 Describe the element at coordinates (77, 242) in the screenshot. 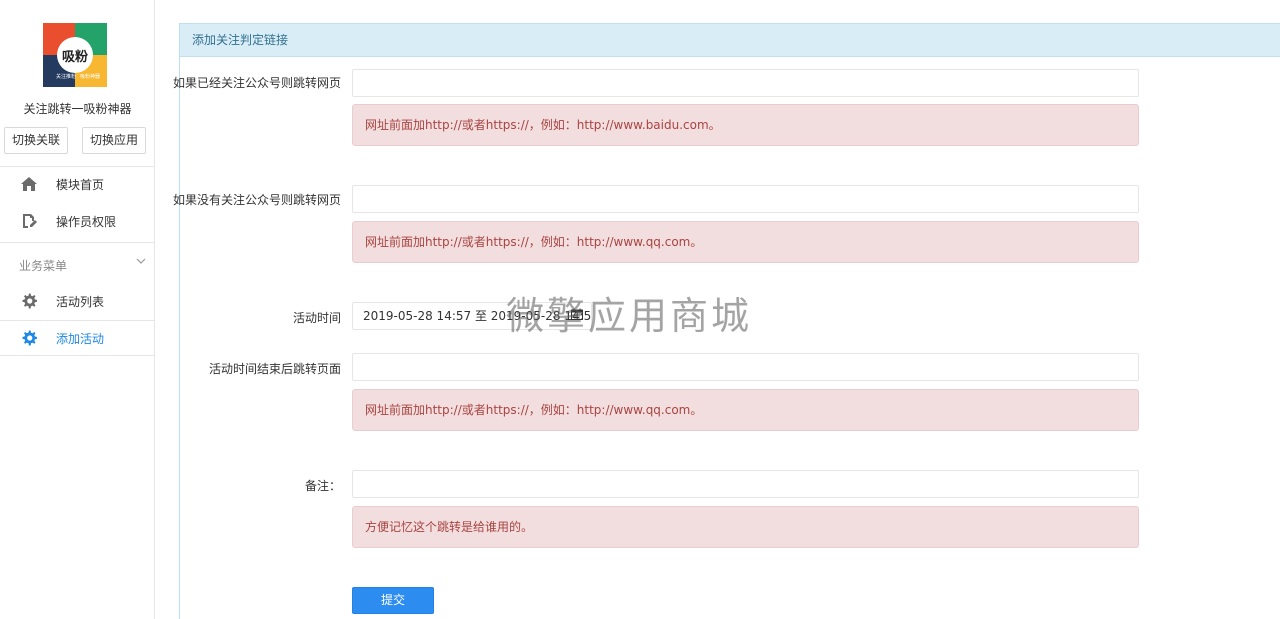

I see `divider` at that location.